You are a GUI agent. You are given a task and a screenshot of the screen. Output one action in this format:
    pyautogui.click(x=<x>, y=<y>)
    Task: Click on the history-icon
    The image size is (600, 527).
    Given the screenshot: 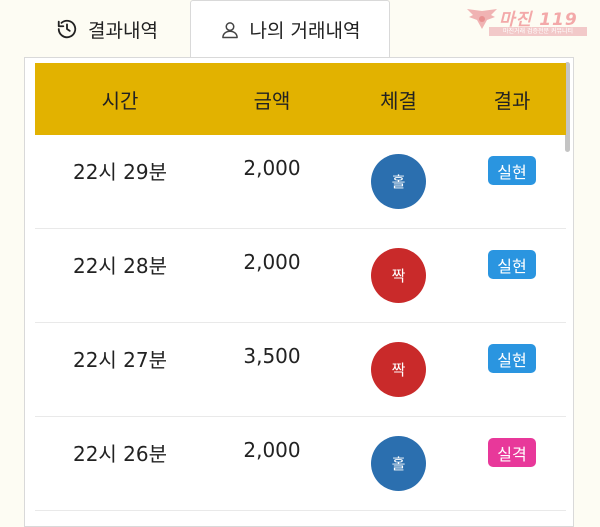 What is the action you would take?
    pyautogui.click(x=67, y=29)
    